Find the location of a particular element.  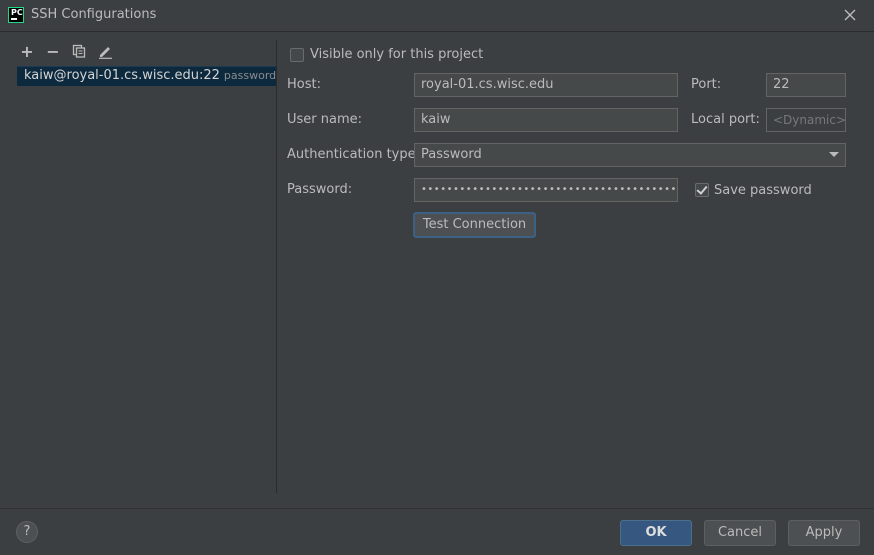

save-password-checkbox is located at coordinates (702, 190).